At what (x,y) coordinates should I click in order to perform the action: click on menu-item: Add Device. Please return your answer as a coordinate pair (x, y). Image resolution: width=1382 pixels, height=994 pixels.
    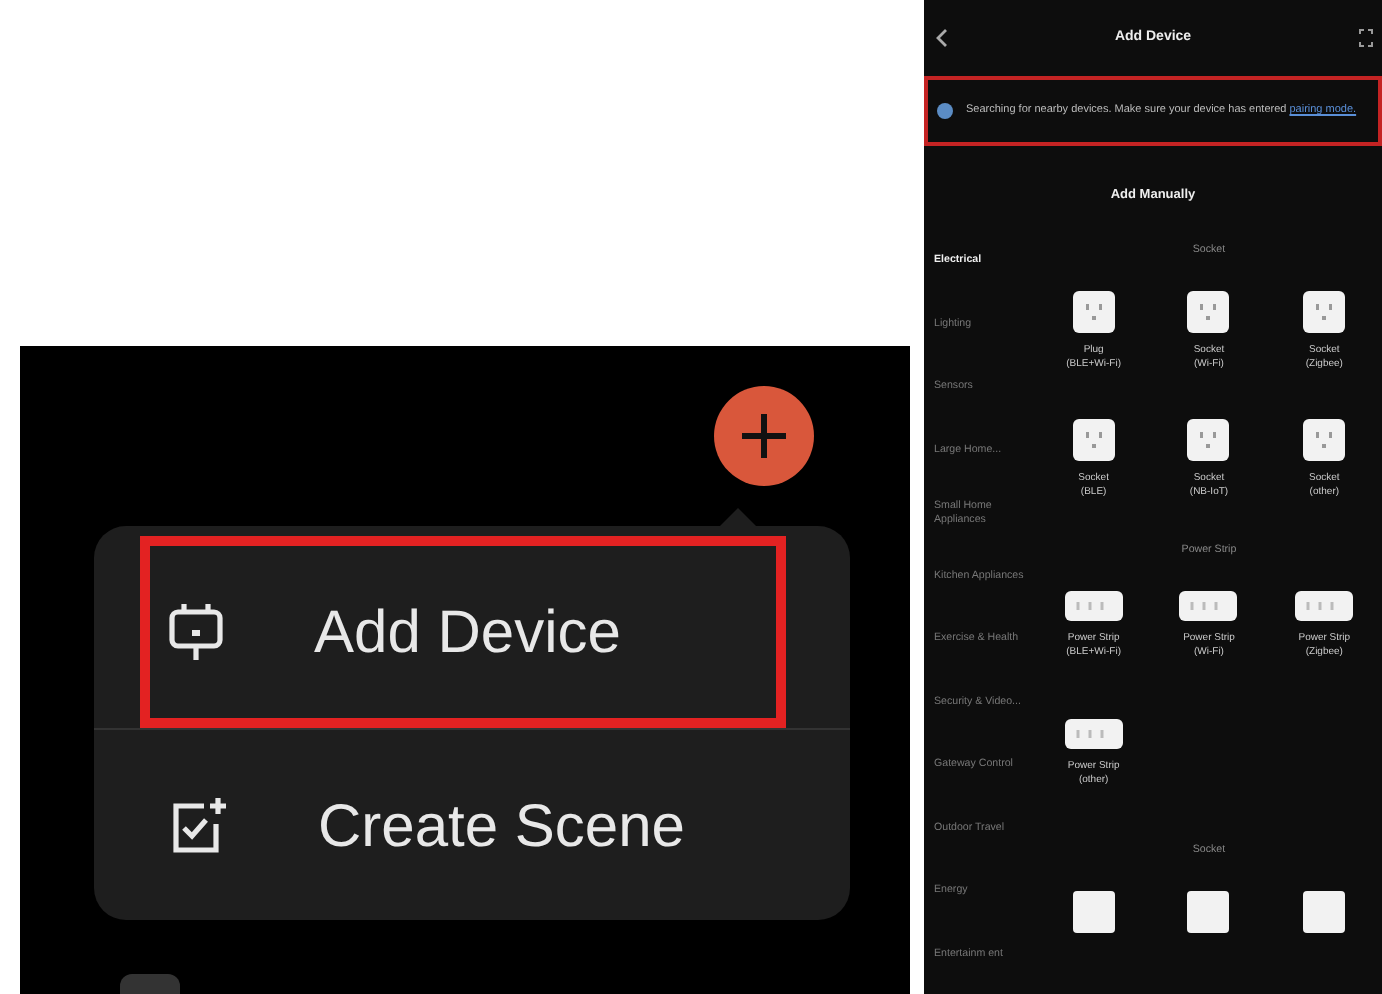
    Looking at the image, I should click on (463, 632).